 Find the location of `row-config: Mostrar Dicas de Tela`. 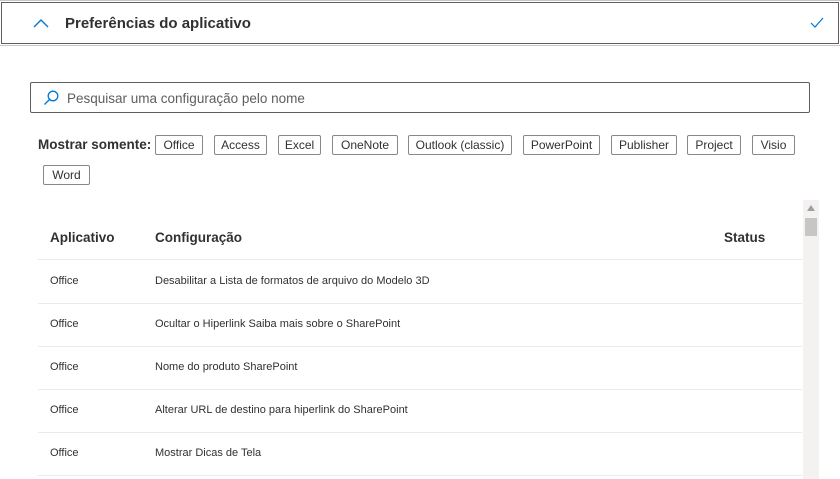

row-config: Mostrar Dicas de Tela is located at coordinates (208, 453).